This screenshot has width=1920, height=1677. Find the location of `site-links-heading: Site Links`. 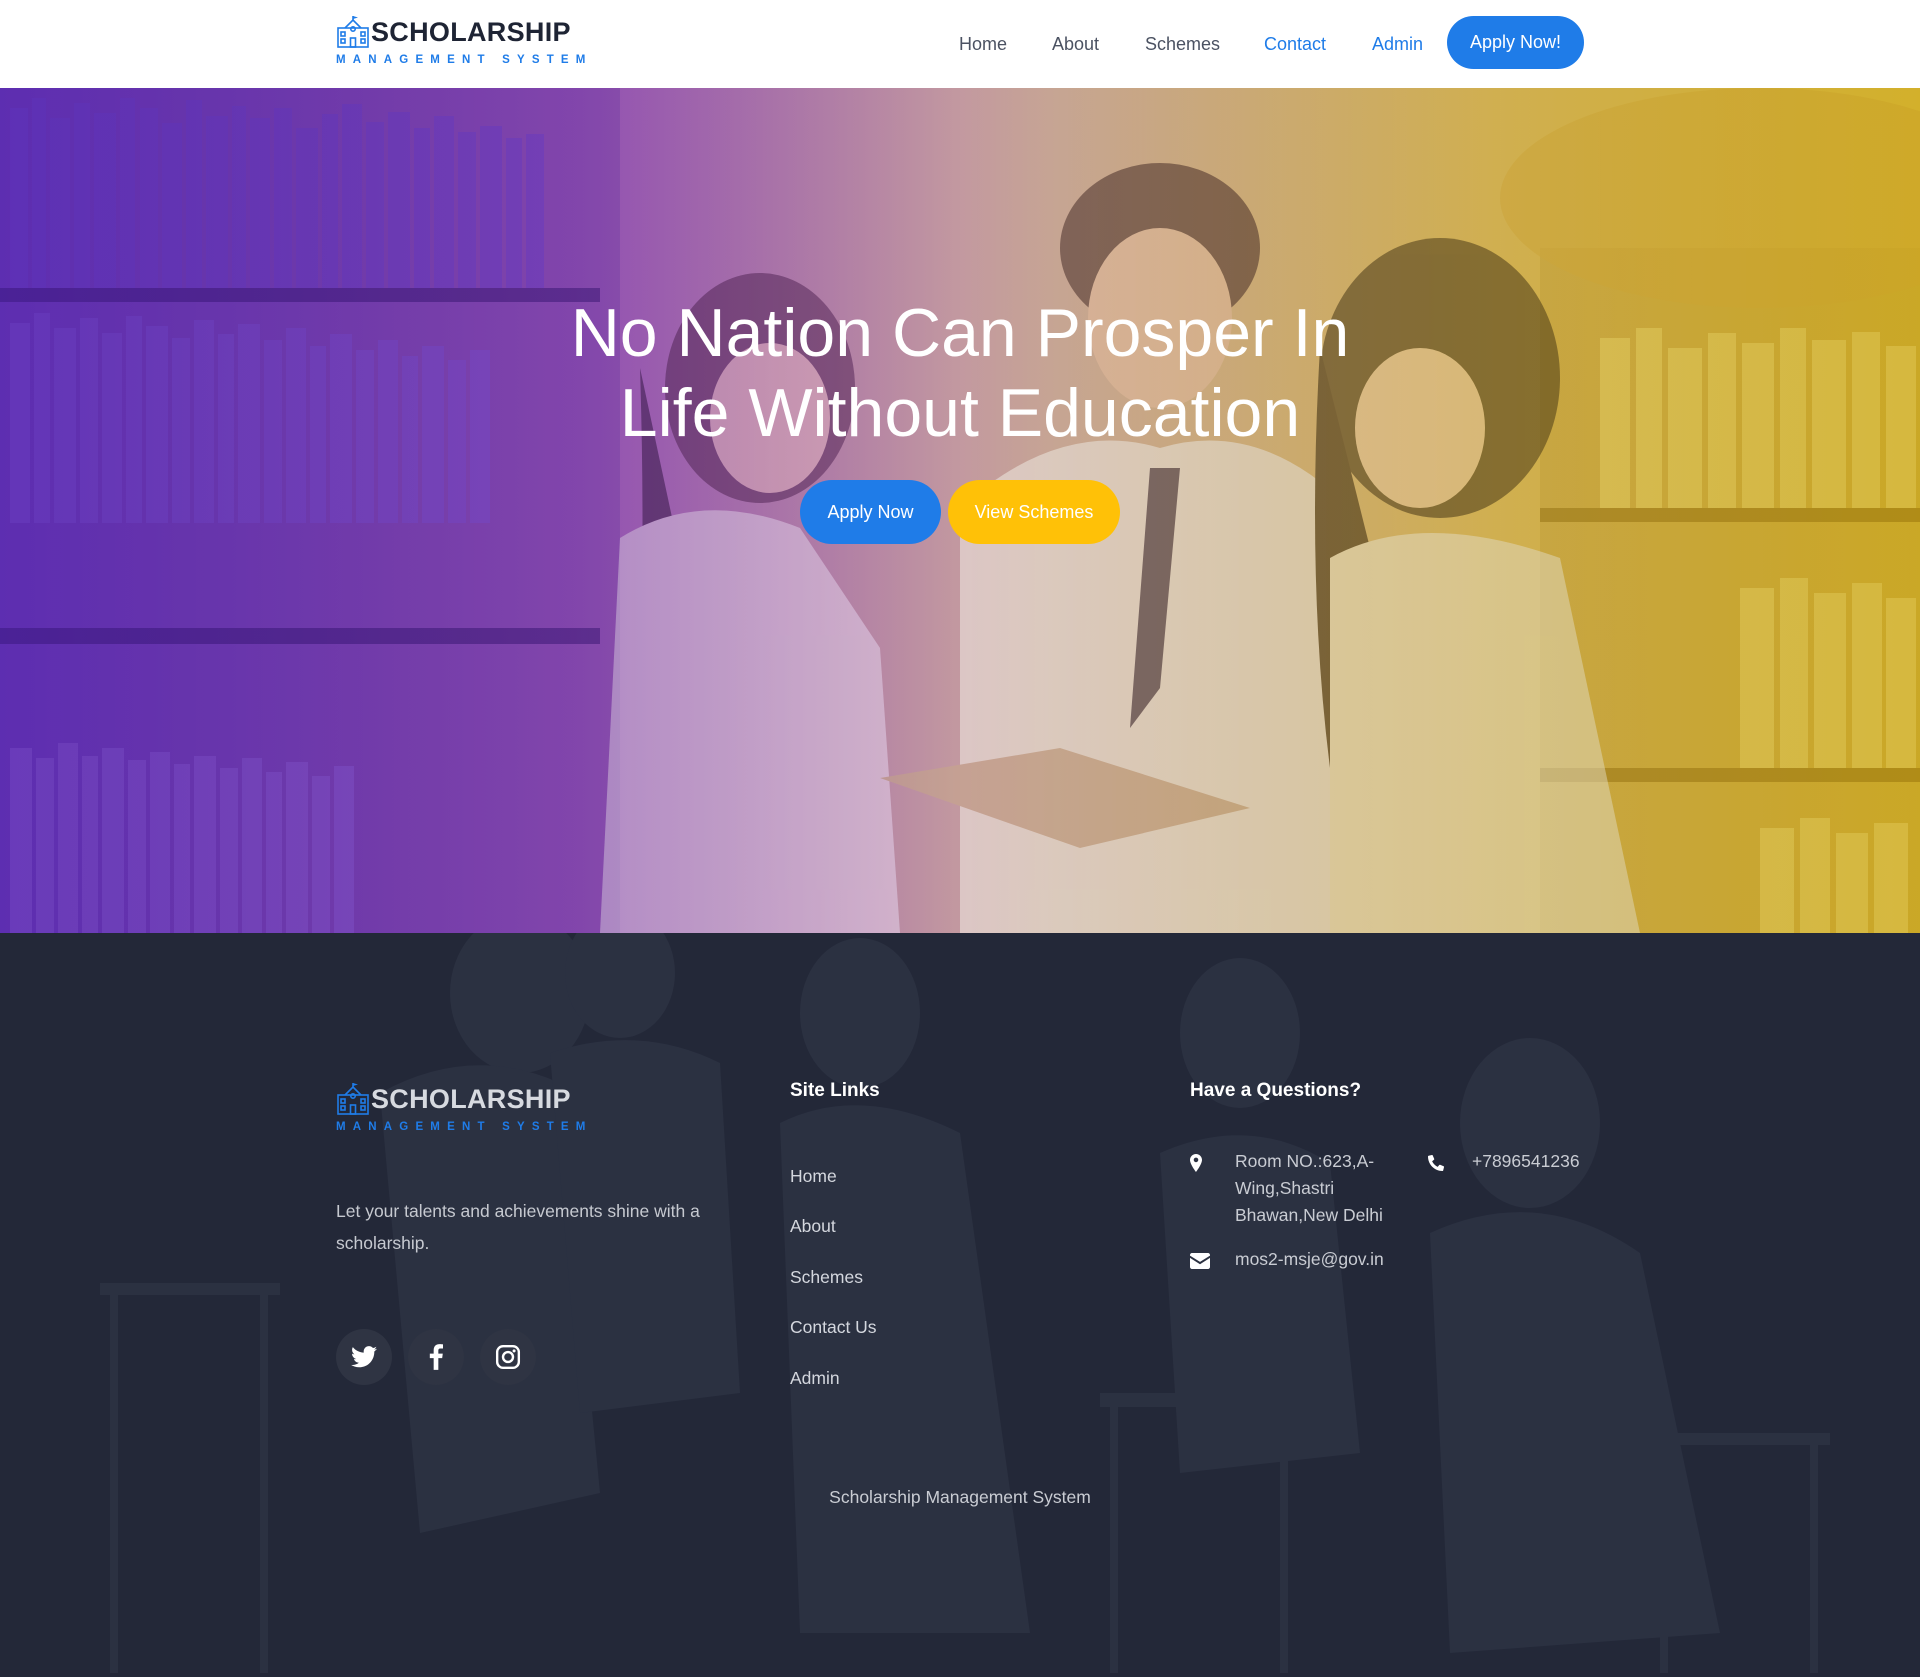

site-links-heading: Site Links is located at coordinates (835, 1090).